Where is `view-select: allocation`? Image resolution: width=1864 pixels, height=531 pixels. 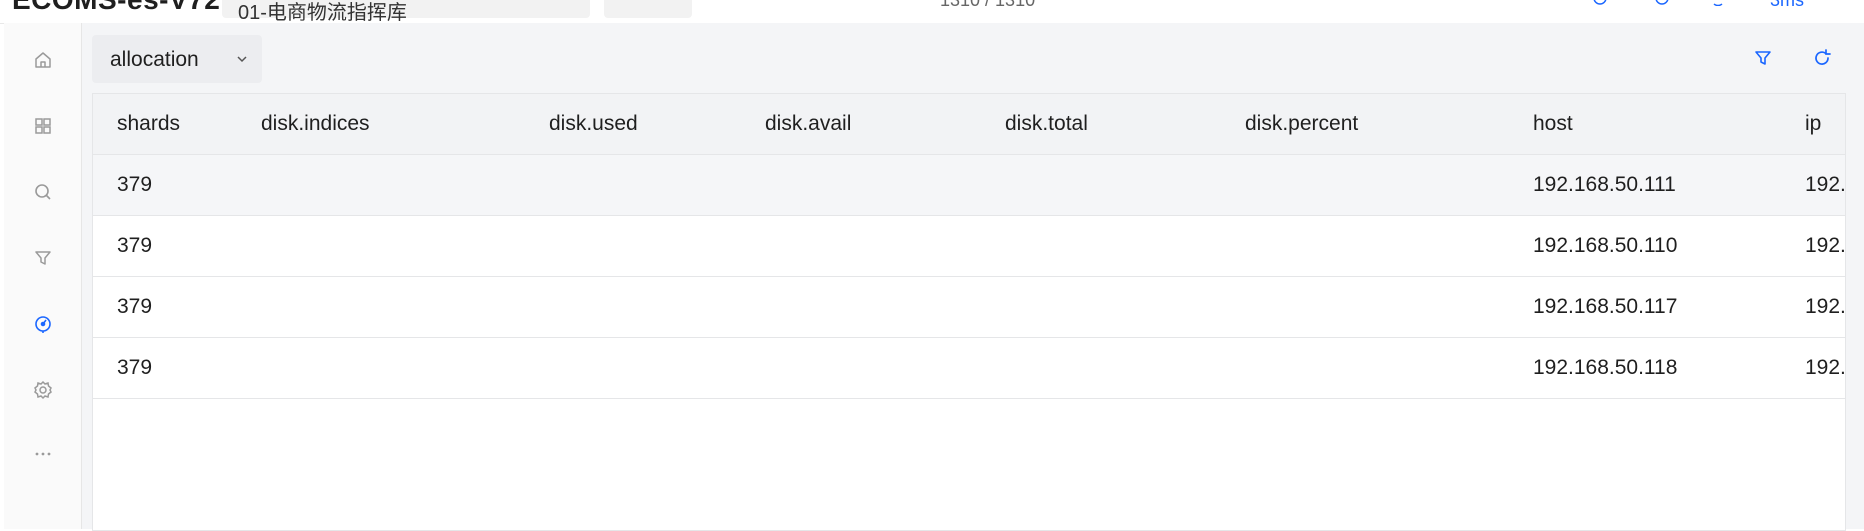
view-select: allocation is located at coordinates (177, 59).